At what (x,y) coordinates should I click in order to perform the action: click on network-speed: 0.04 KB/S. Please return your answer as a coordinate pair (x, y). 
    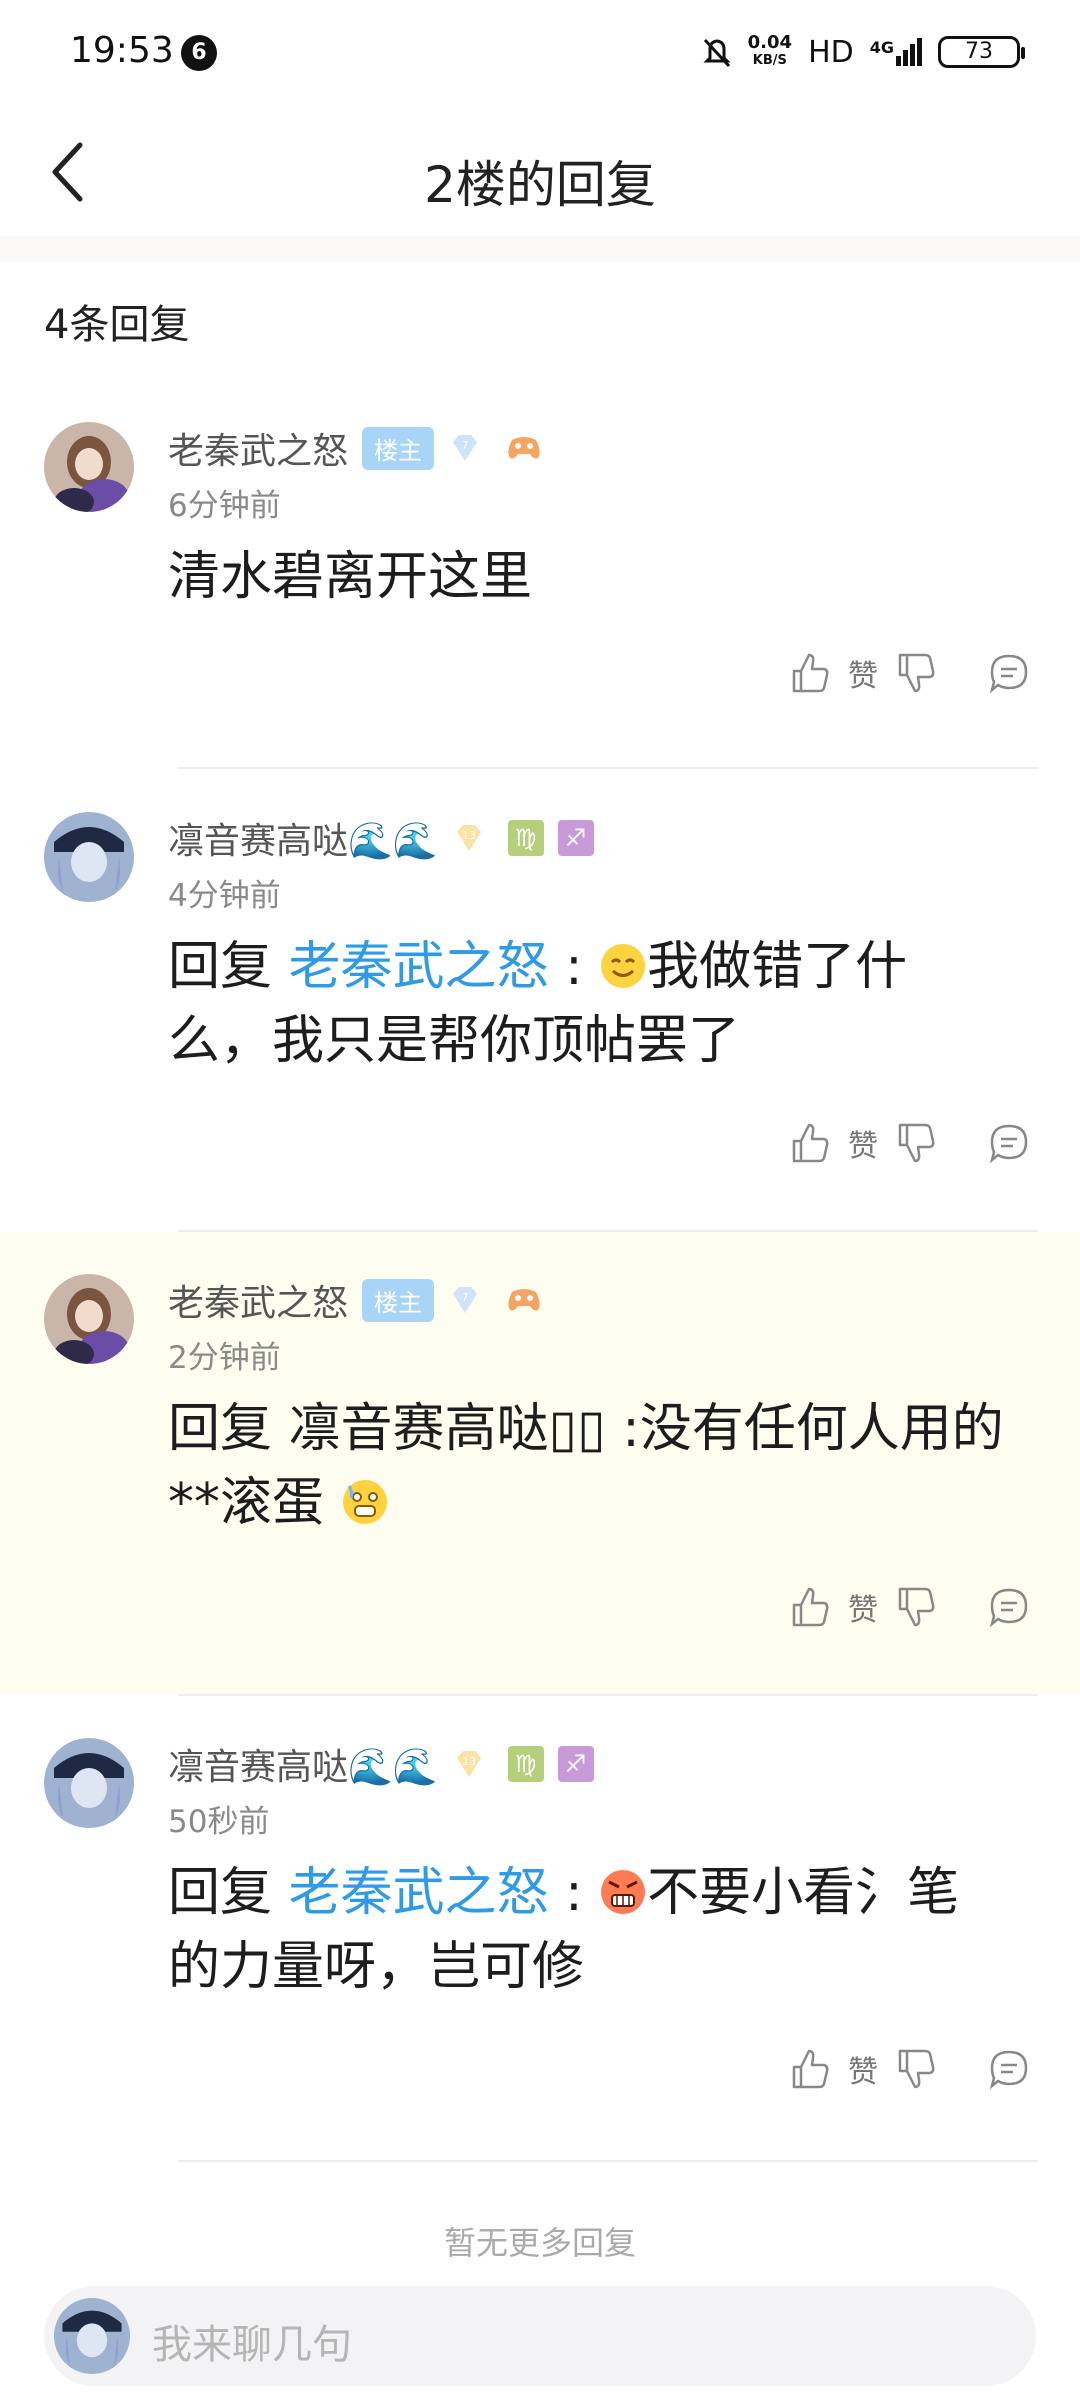
    Looking at the image, I should click on (770, 52).